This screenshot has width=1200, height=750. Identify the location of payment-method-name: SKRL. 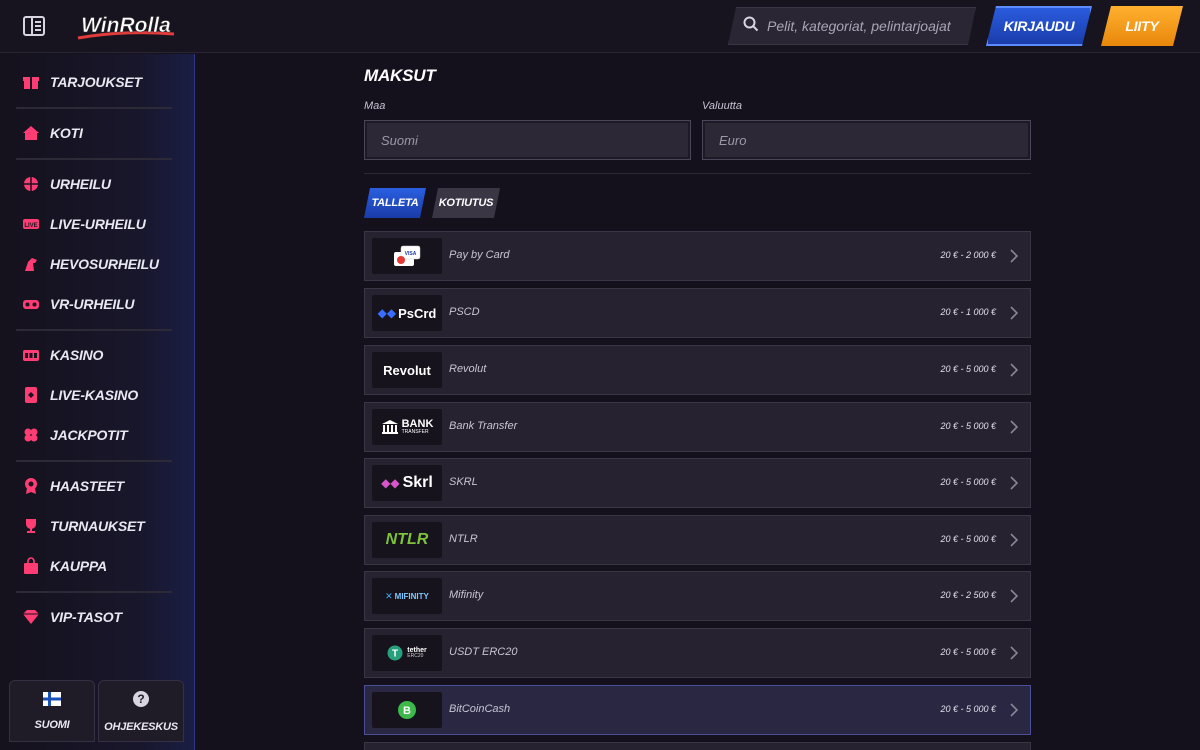
(463, 482).